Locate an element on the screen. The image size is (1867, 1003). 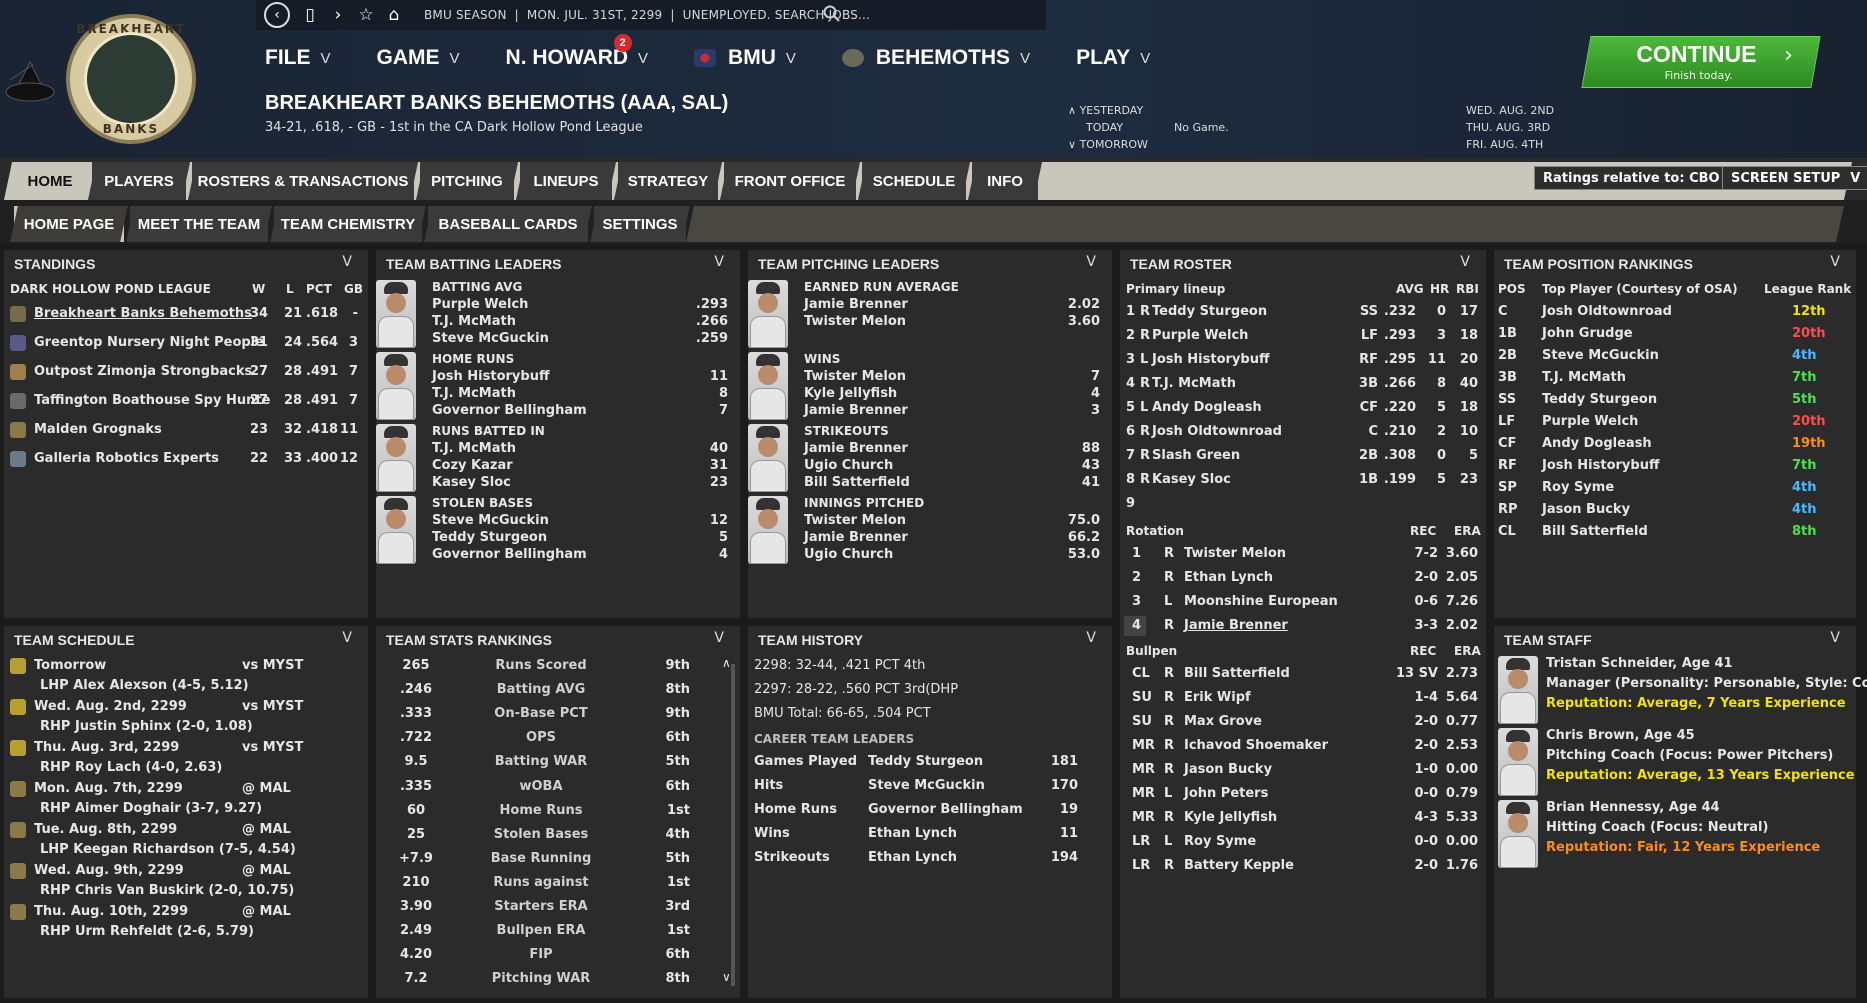
lineup-player: Teddy Sturgeon is located at coordinates (1209, 311).